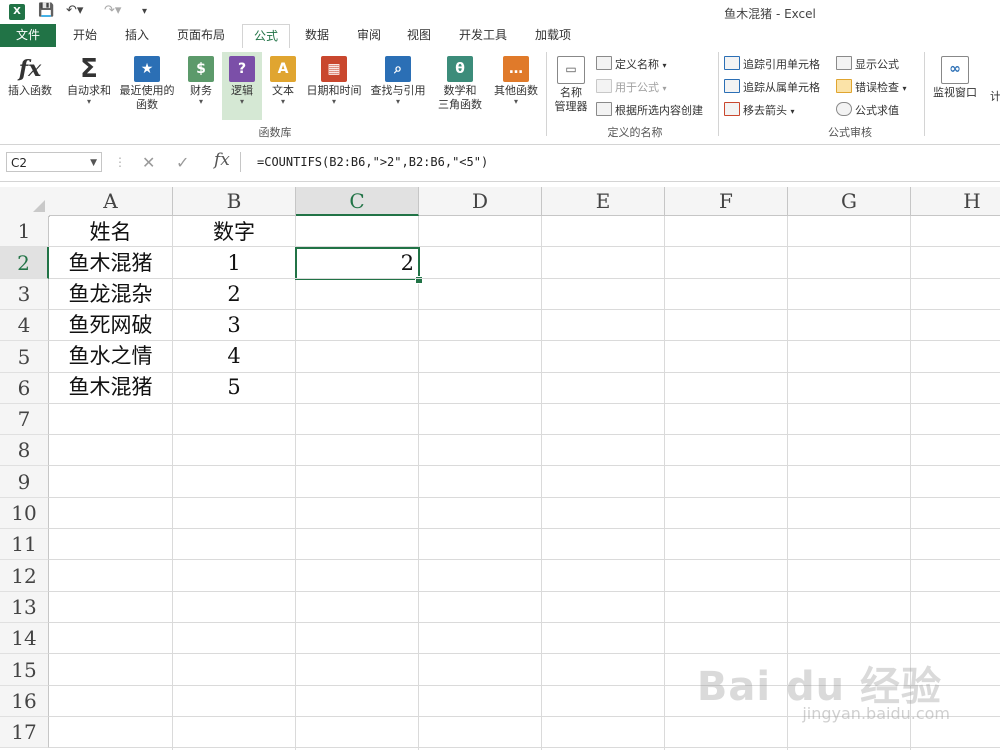  I want to click on row-header-4: 4, so click(24, 325).